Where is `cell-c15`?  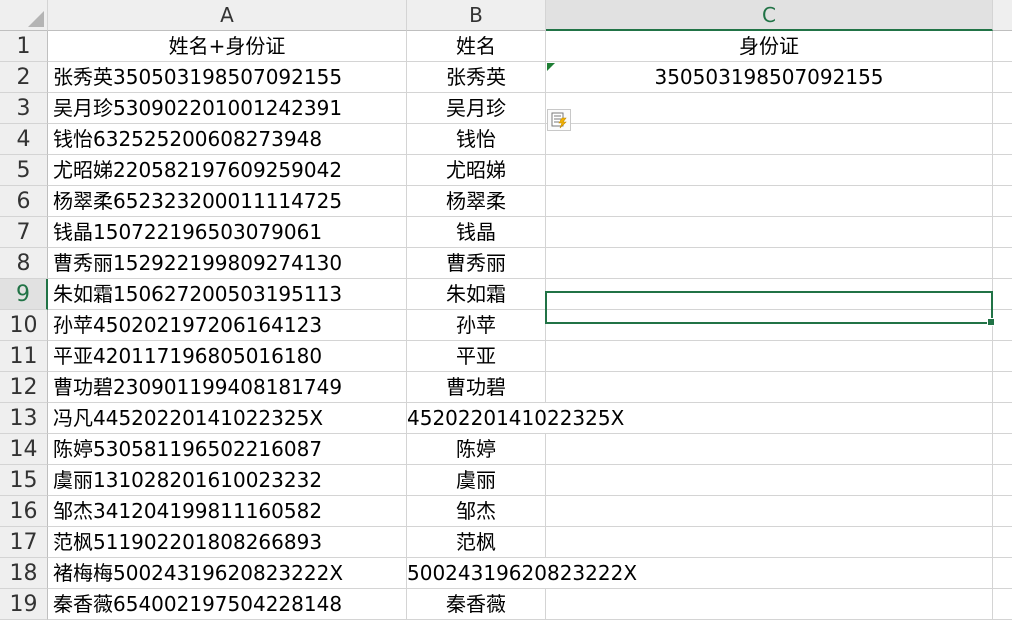 cell-c15 is located at coordinates (769, 480).